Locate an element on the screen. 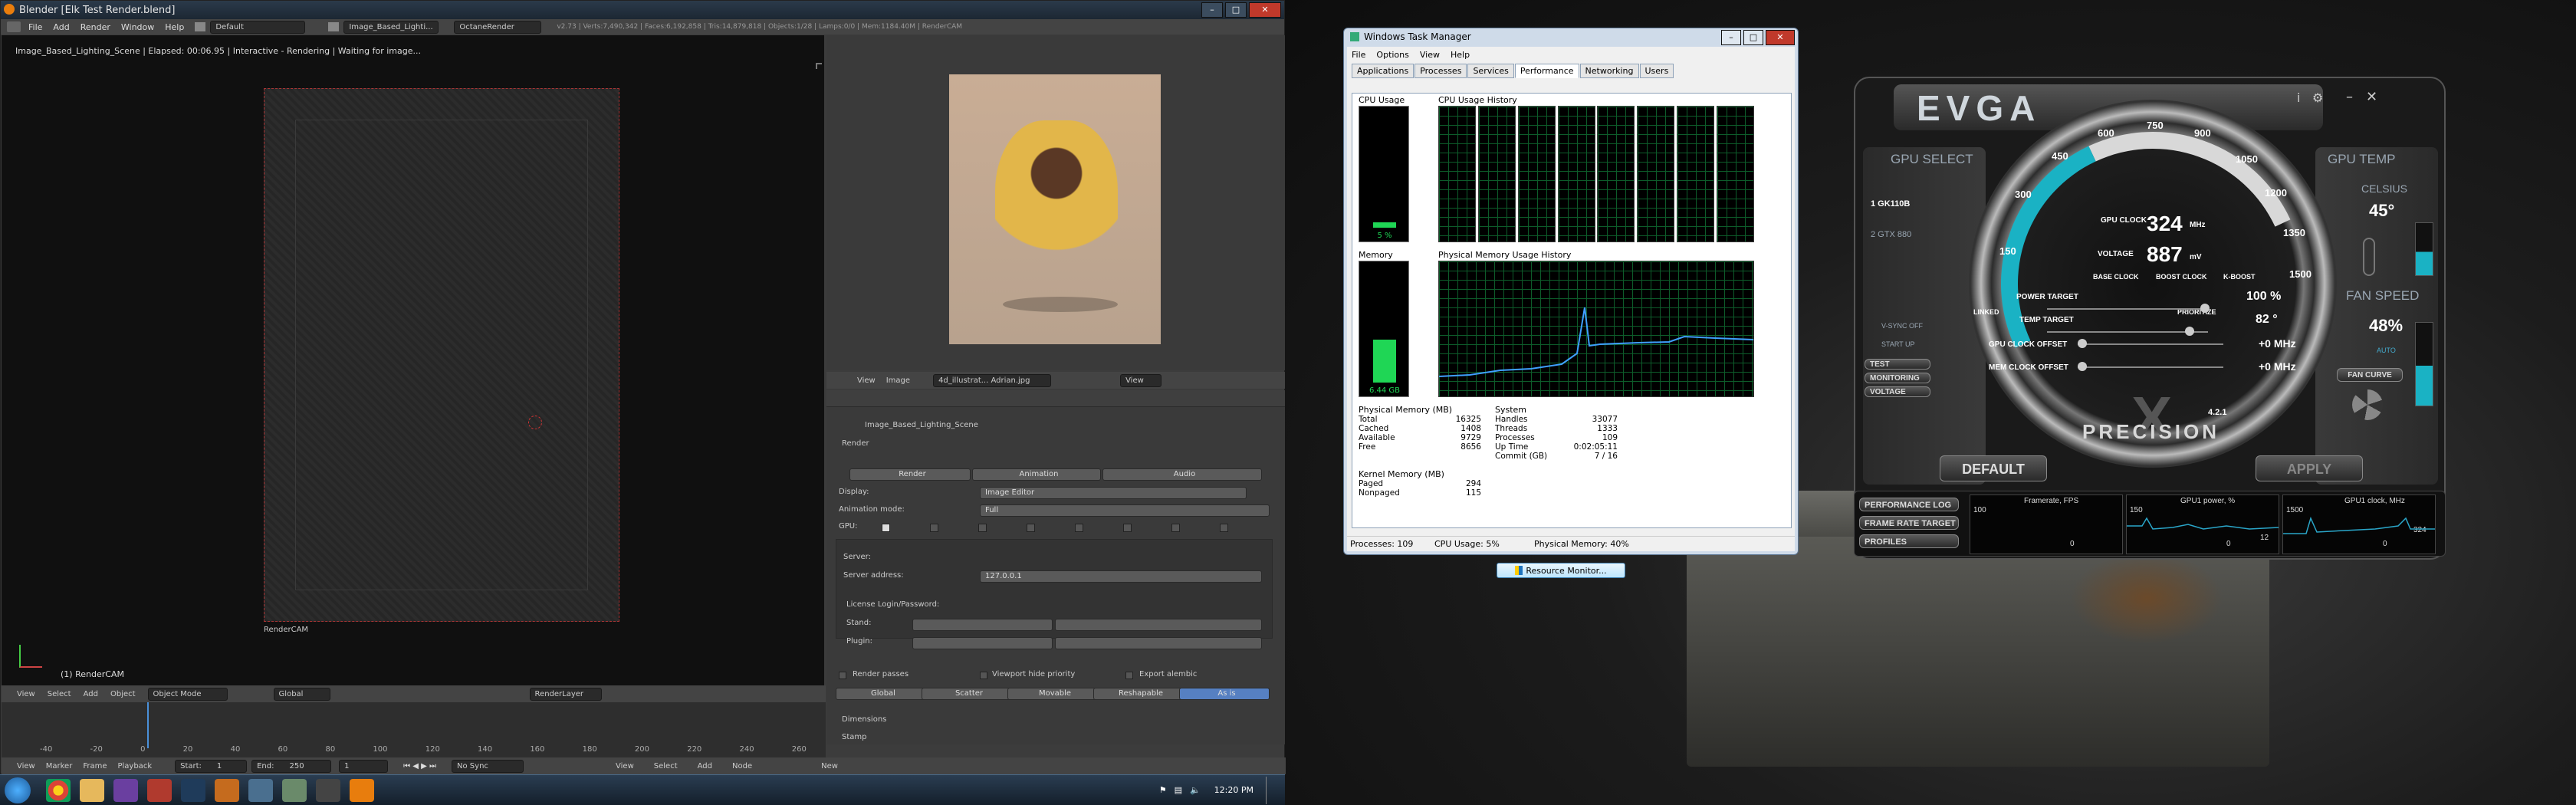 The height and width of the screenshot is (805, 2576). sync-select: No Sync is located at coordinates (488, 766).